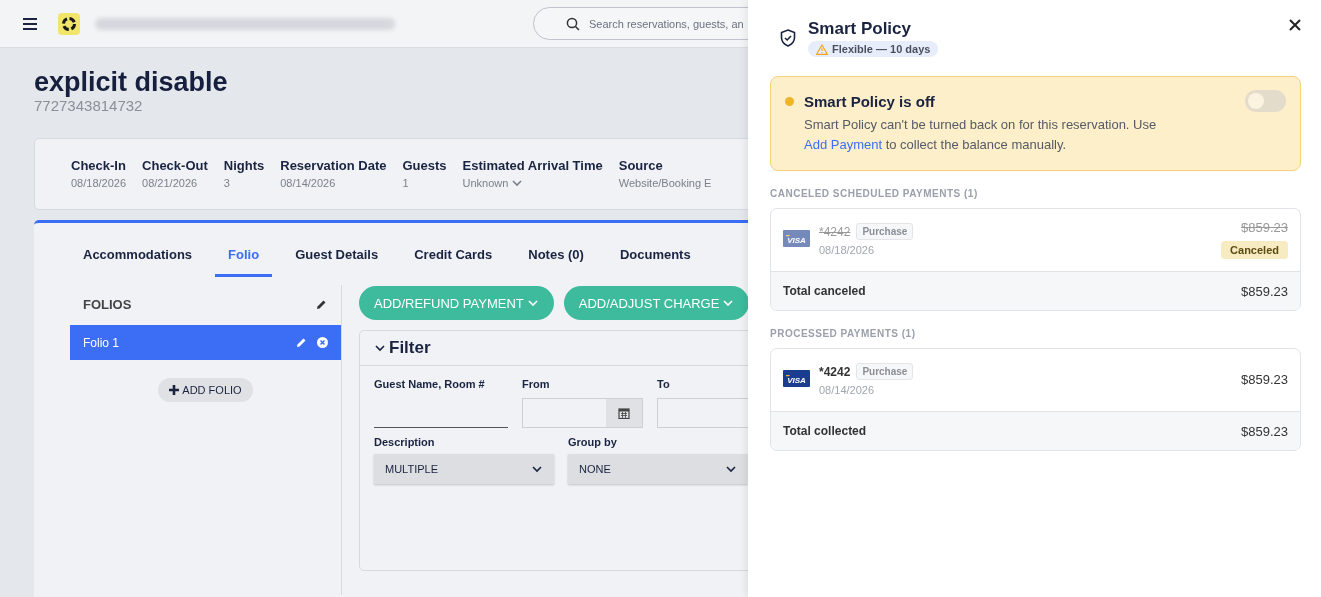 The image size is (1321, 597). What do you see at coordinates (874, 193) in the screenshot?
I see `section-heading: CANCELED SCHEDULED PAYMENTS (1)` at bounding box center [874, 193].